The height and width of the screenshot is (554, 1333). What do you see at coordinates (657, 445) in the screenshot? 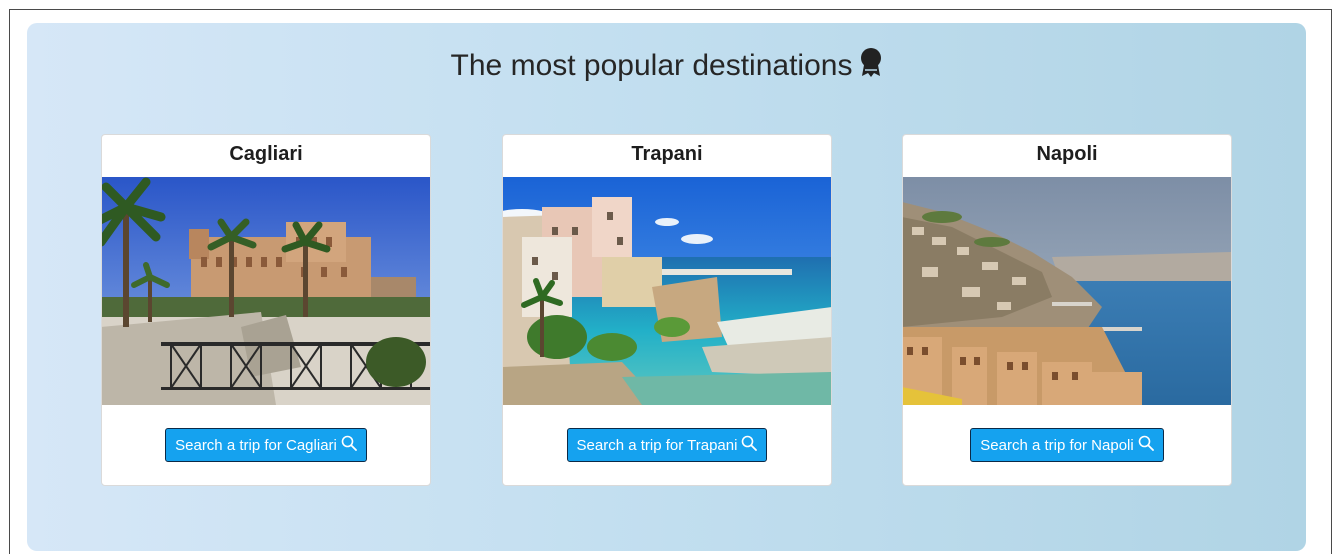
I see `button-label: Search a trip for Trapani` at bounding box center [657, 445].